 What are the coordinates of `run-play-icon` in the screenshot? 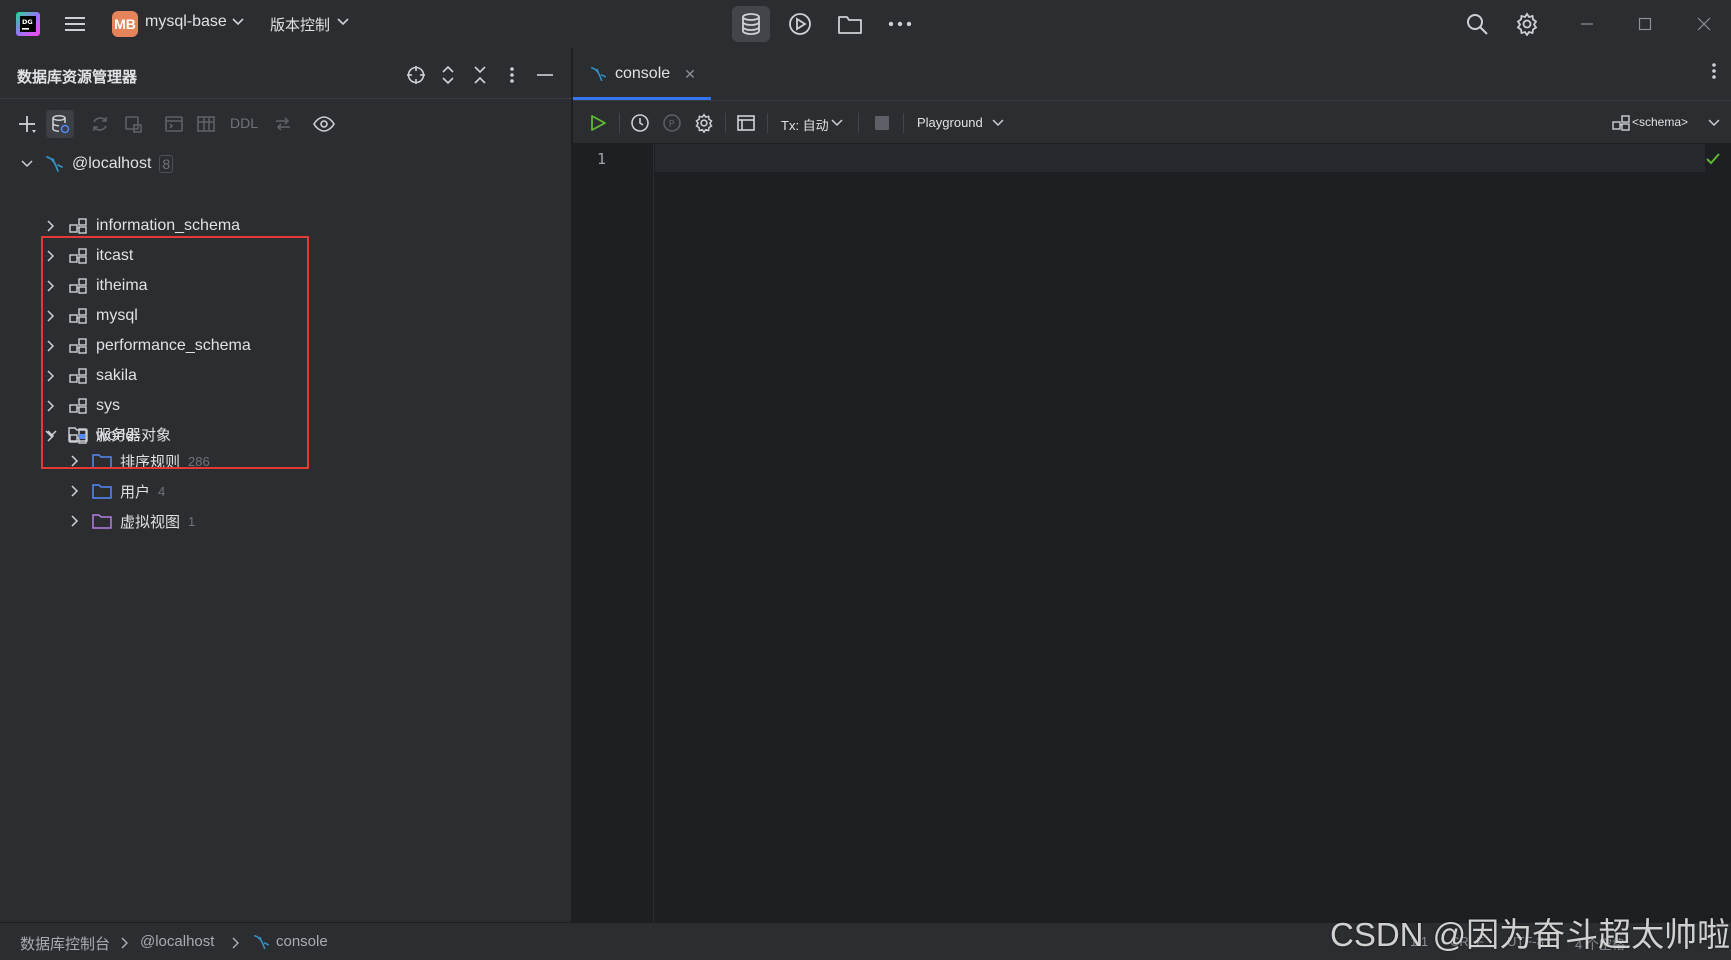 It's located at (598, 123).